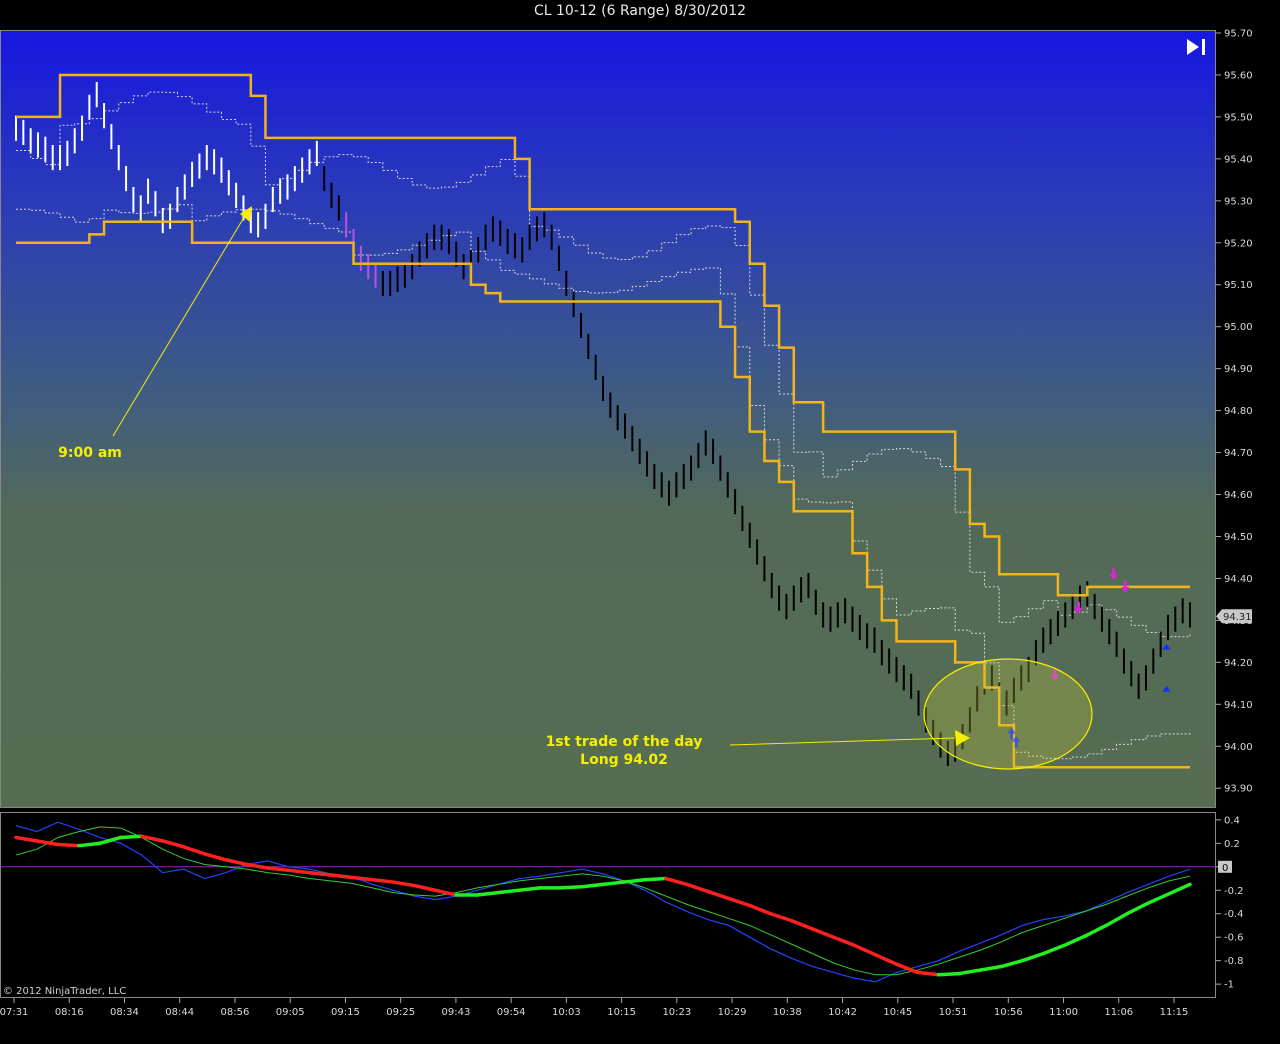  What do you see at coordinates (624, 742) in the screenshot?
I see `trade-annotation-line1: 1st trade of the day` at bounding box center [624, 742].